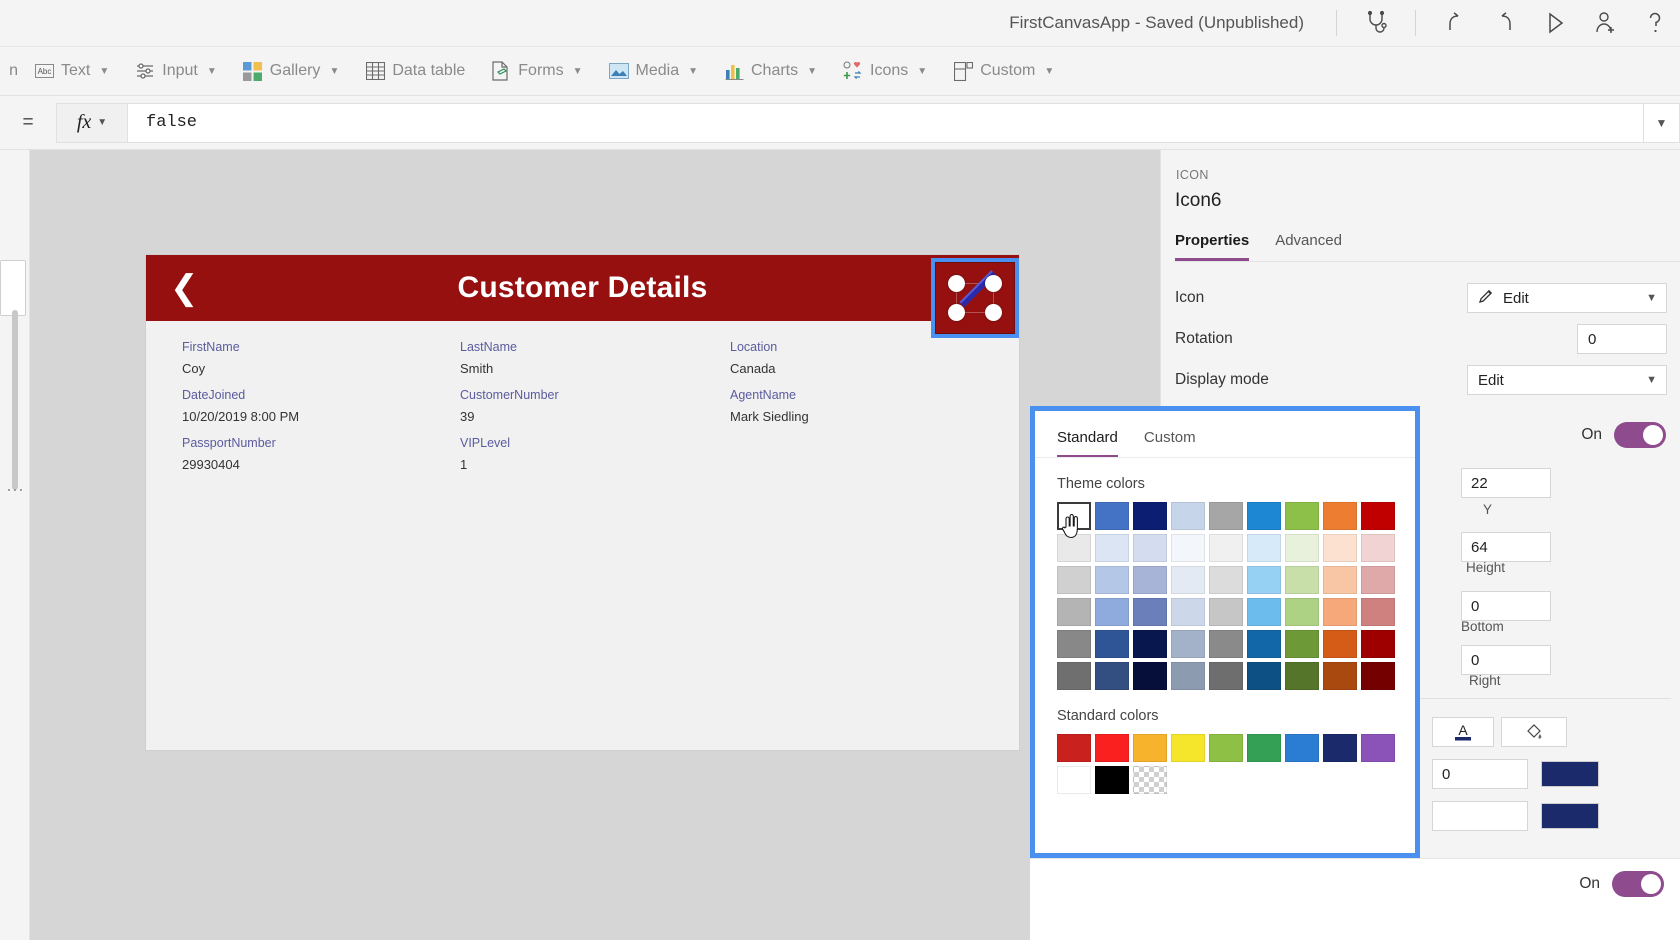 The image size is (1680, 940). I want to click on chevron-left-icon: ❮, so click(184, 288).